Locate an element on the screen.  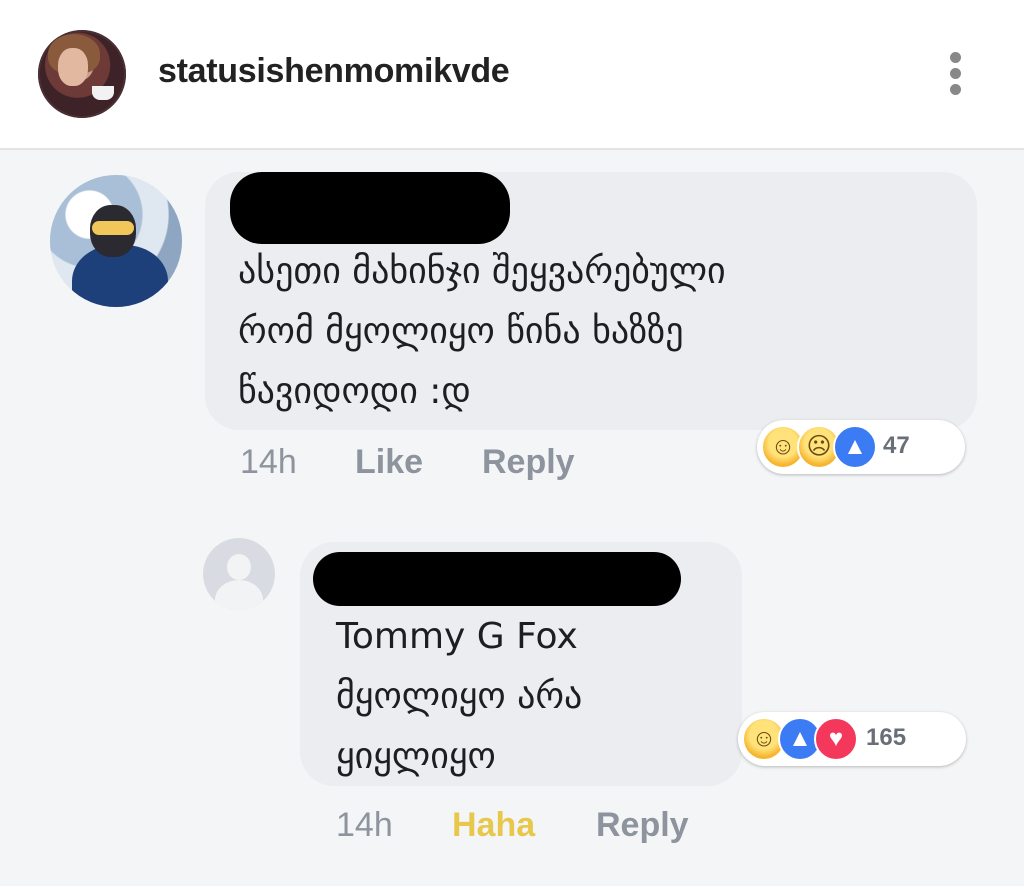
profile-username: statusishenmomikvde is located at coordinates (334, 71).